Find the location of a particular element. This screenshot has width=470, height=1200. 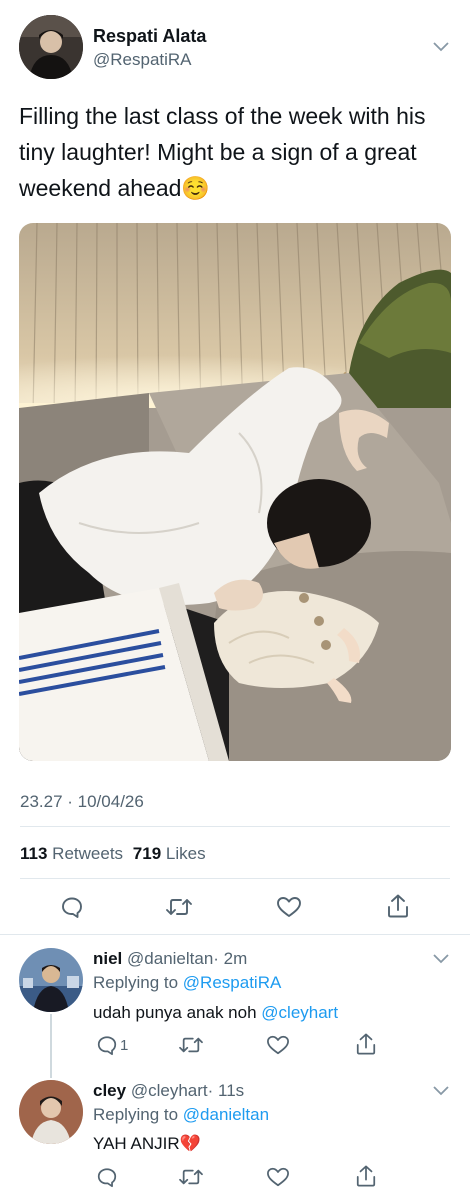

section-divider is located at coordinates (235, 934).